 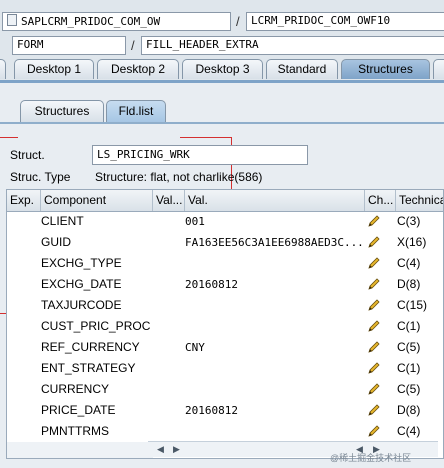 I want to click on scroll-filler, so click(x=80, y=450).